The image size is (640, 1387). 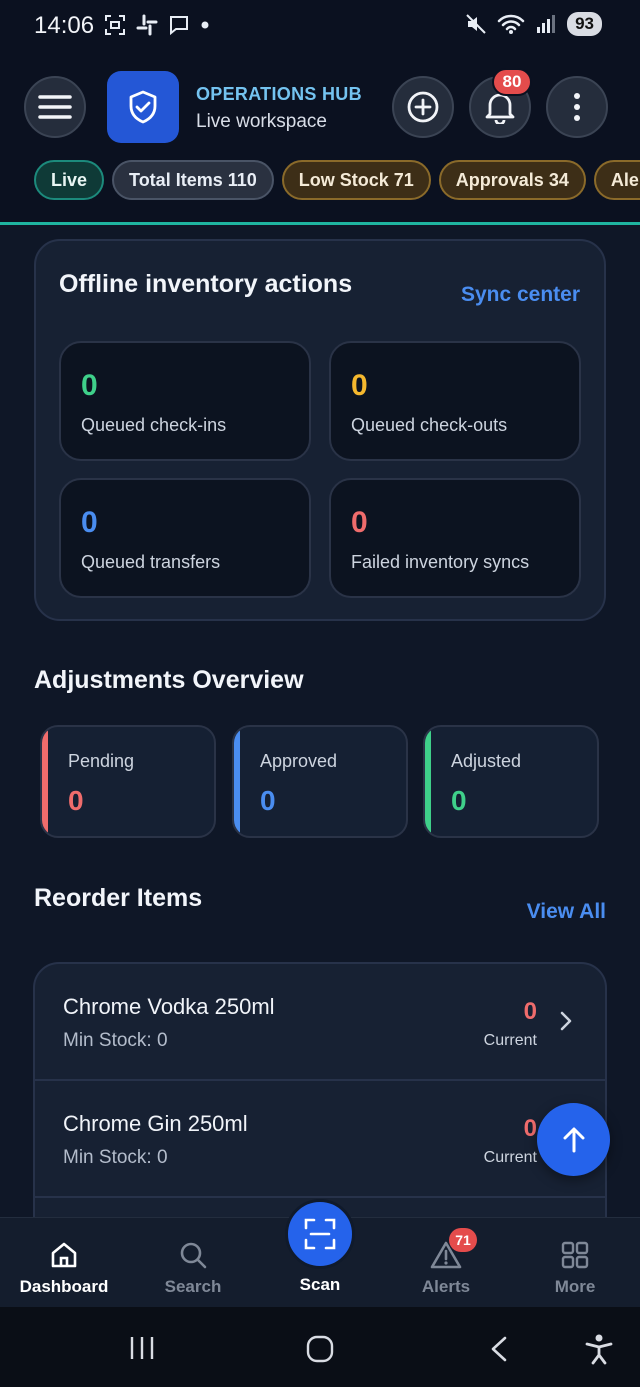 I want to click on queued-checkouts-count: 0, so click(x=359, y=385).